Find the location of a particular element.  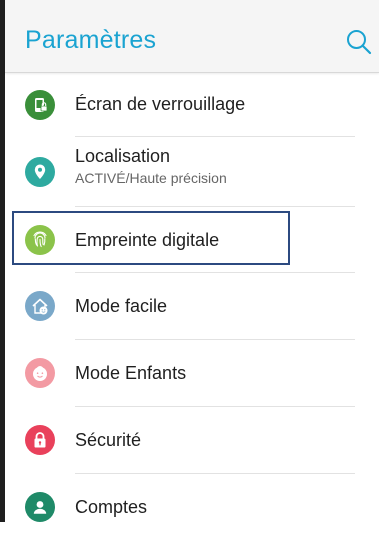

settings-item-easy-mode: Mode facile is located at coordinates (192, 306).